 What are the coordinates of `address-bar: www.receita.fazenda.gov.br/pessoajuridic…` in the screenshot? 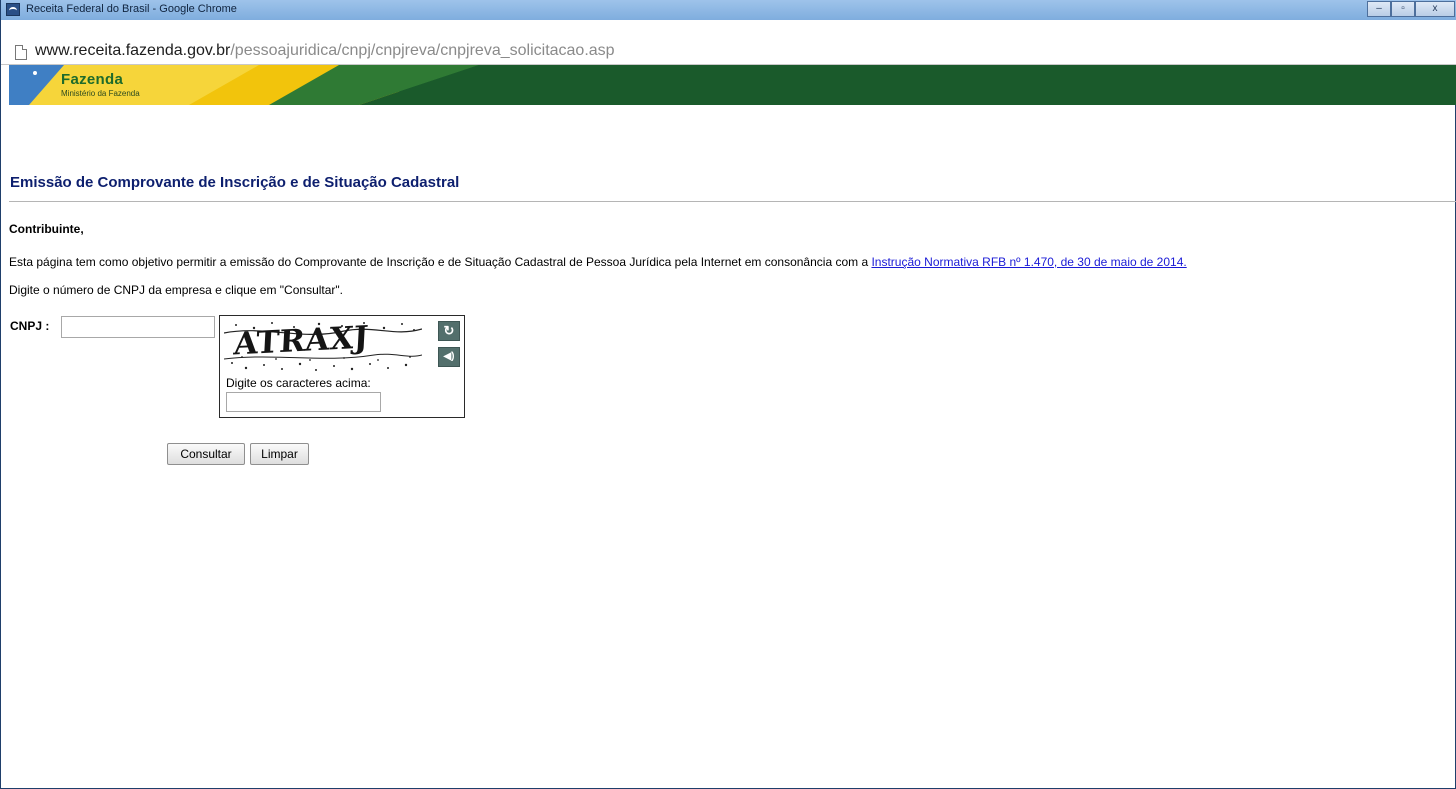 It's located at (728, 42).